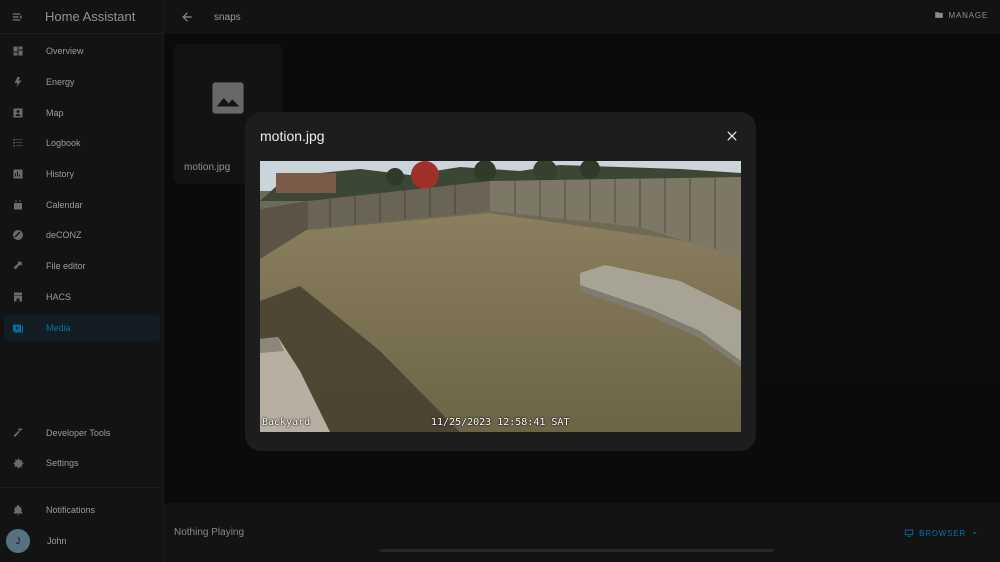 The width and height of the screenshot is (1000, 562). I want to click on timestamp-overlay: 11/25/2023 12:58:41 SAT, so click(500, 422).